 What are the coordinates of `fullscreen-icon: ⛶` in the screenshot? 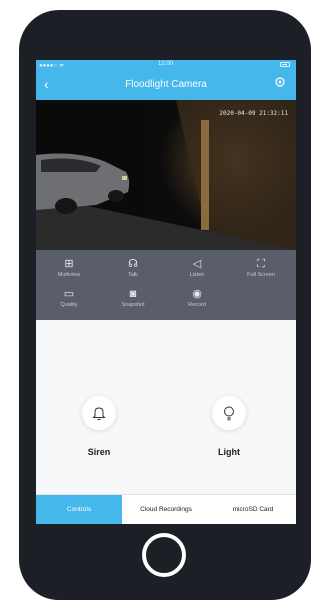 It's located at (261, 264).